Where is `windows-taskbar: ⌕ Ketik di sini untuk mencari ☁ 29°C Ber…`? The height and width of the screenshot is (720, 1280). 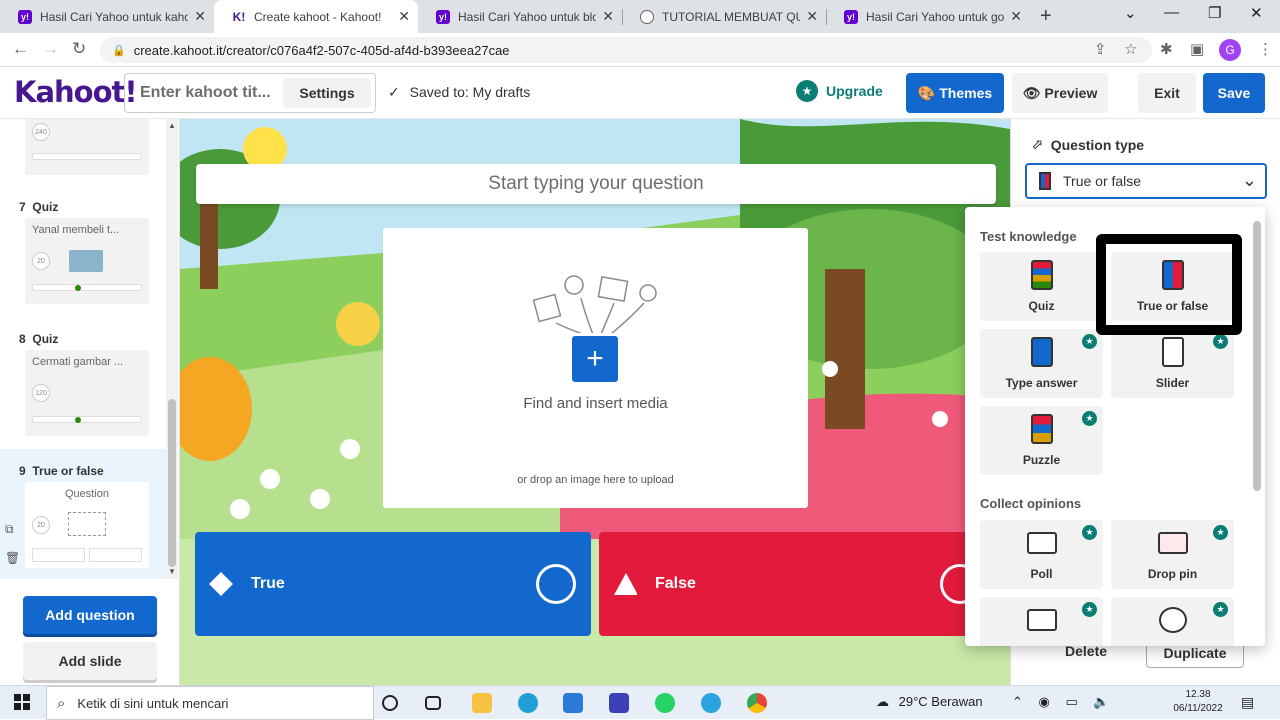 windows-taskbar: ⌕ Ketik di sini untuk mencari ☁ 29°C Ber… is located at coordinates (640, 702).